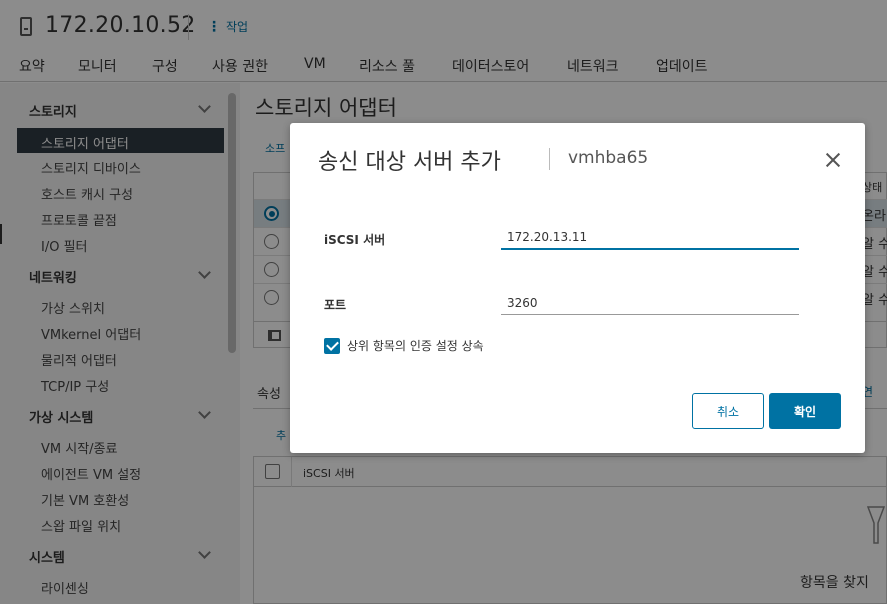 This screenshot has height=604, width=887. What do you see at coordinates (415, 345) in the screenshot?
I see `inherit-auth-label: 상위 항목의 인증 설정 상속` at bounding box center [415, 345].